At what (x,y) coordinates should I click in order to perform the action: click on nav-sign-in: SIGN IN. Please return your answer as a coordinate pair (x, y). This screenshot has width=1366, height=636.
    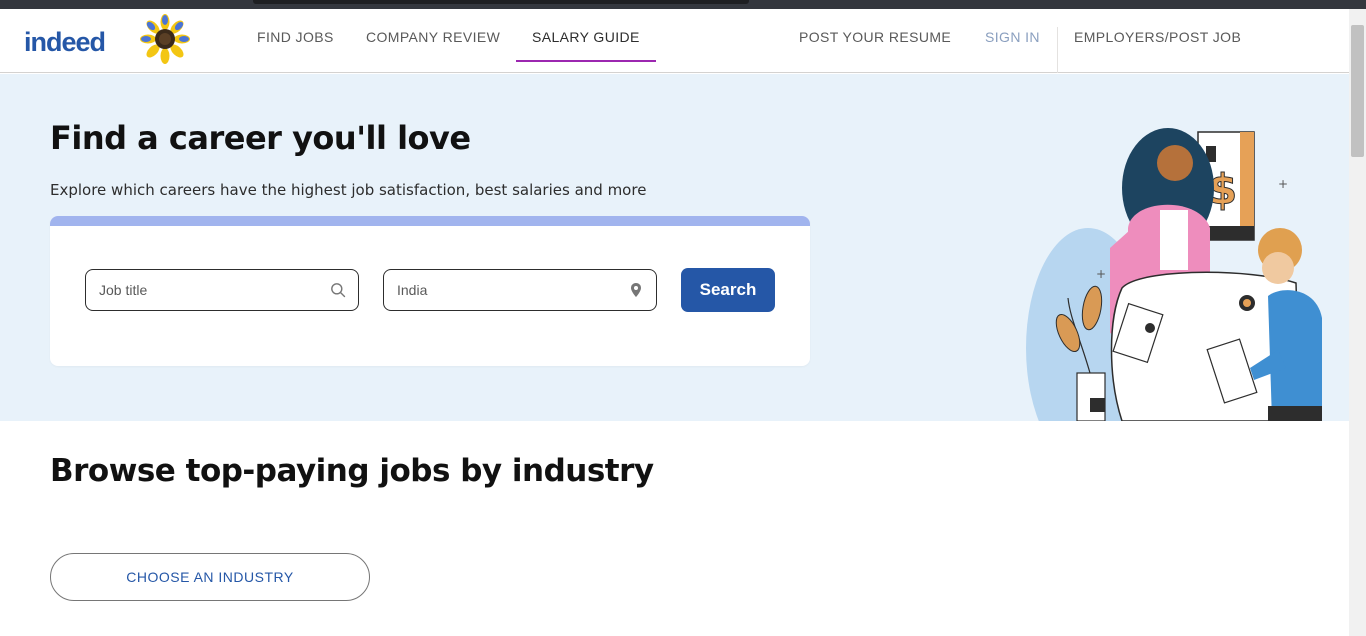
    Looking at the image, I should click on (1012, 41).